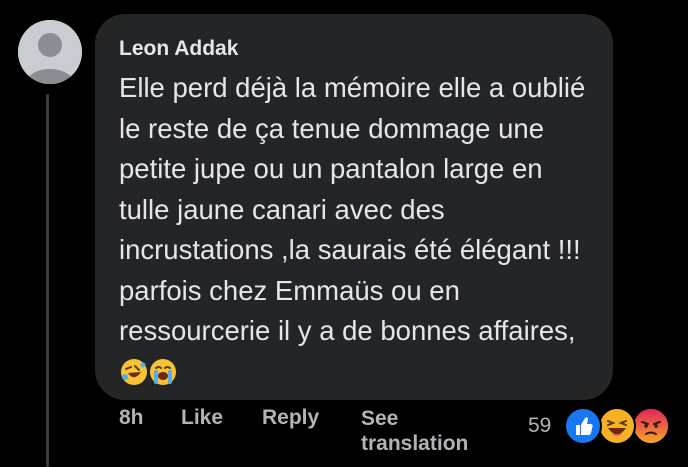 This screenshot has width=688, height=467. I want to click on reaction-count: 59, so click(539, 426).